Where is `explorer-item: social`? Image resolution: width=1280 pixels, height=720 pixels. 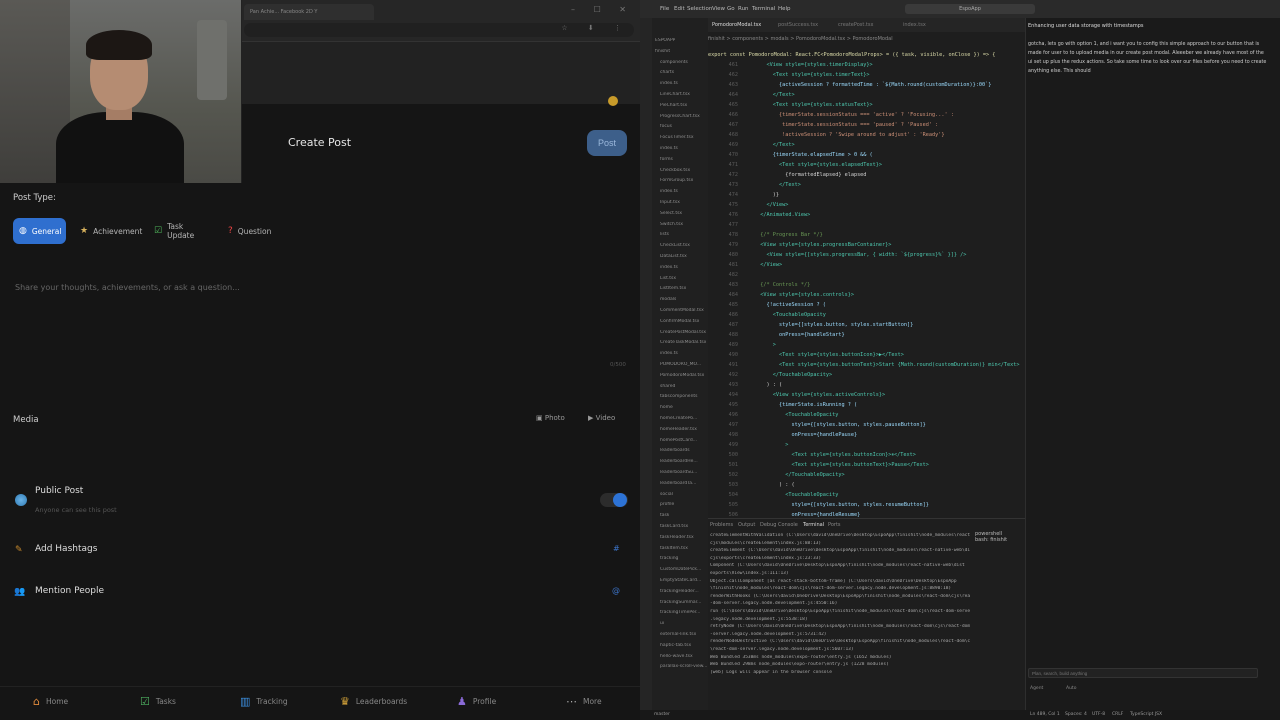
explorer-item: social is located at coordinates (666, 494).